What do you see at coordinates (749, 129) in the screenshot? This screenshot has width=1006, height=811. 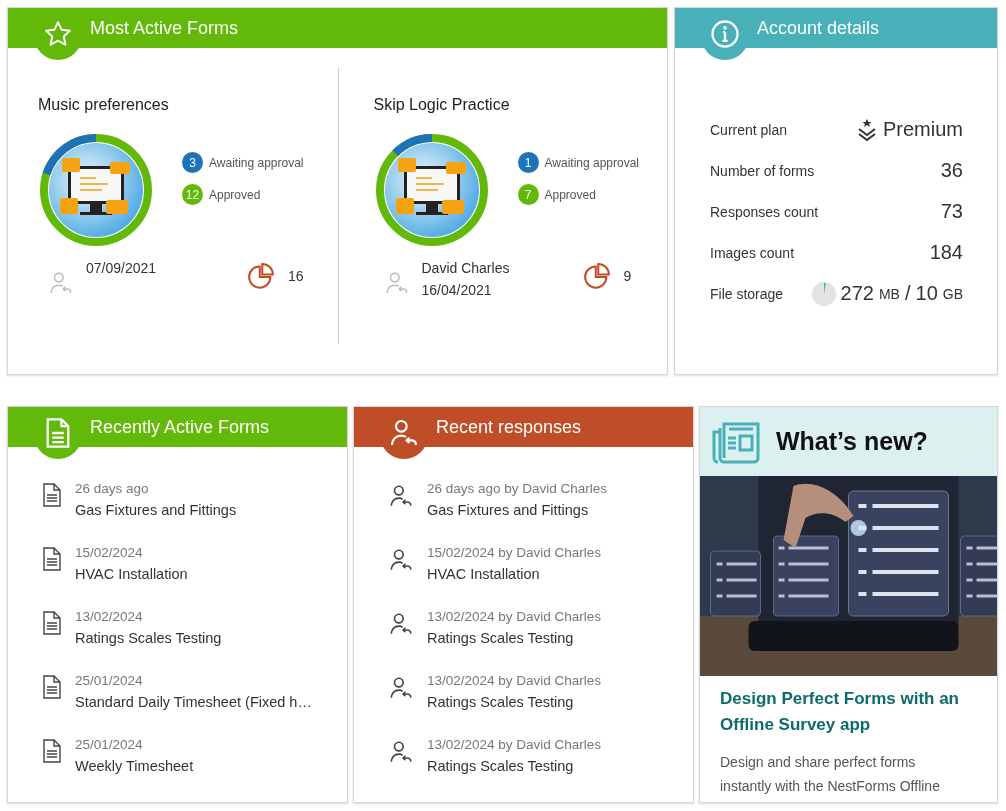 I see `detail-label: Current plan` at bounding box center [749, 129].